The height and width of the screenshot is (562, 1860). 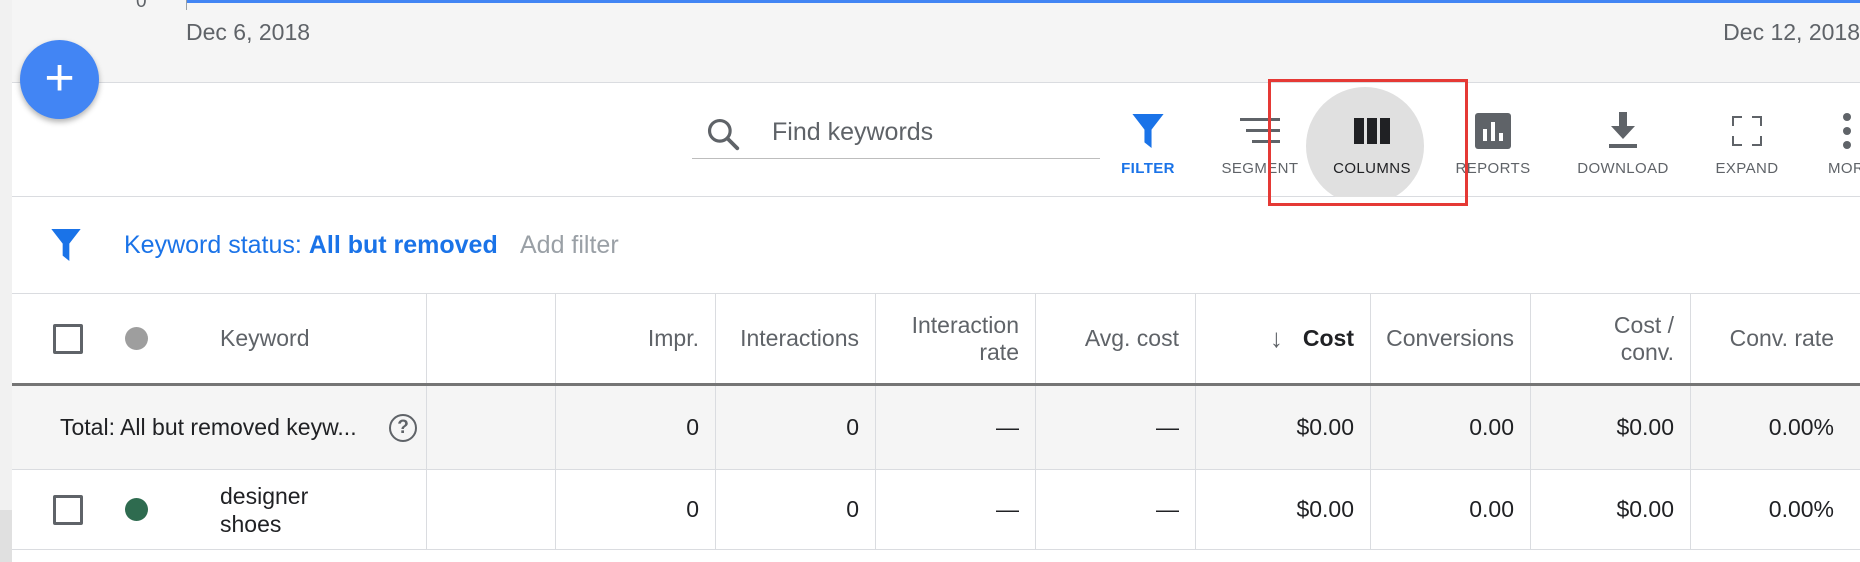 What do you see at coordinates (403, 245) in the screenshot?
I see `keyword-status-value: All but removed` at bounding box center [403, 245].